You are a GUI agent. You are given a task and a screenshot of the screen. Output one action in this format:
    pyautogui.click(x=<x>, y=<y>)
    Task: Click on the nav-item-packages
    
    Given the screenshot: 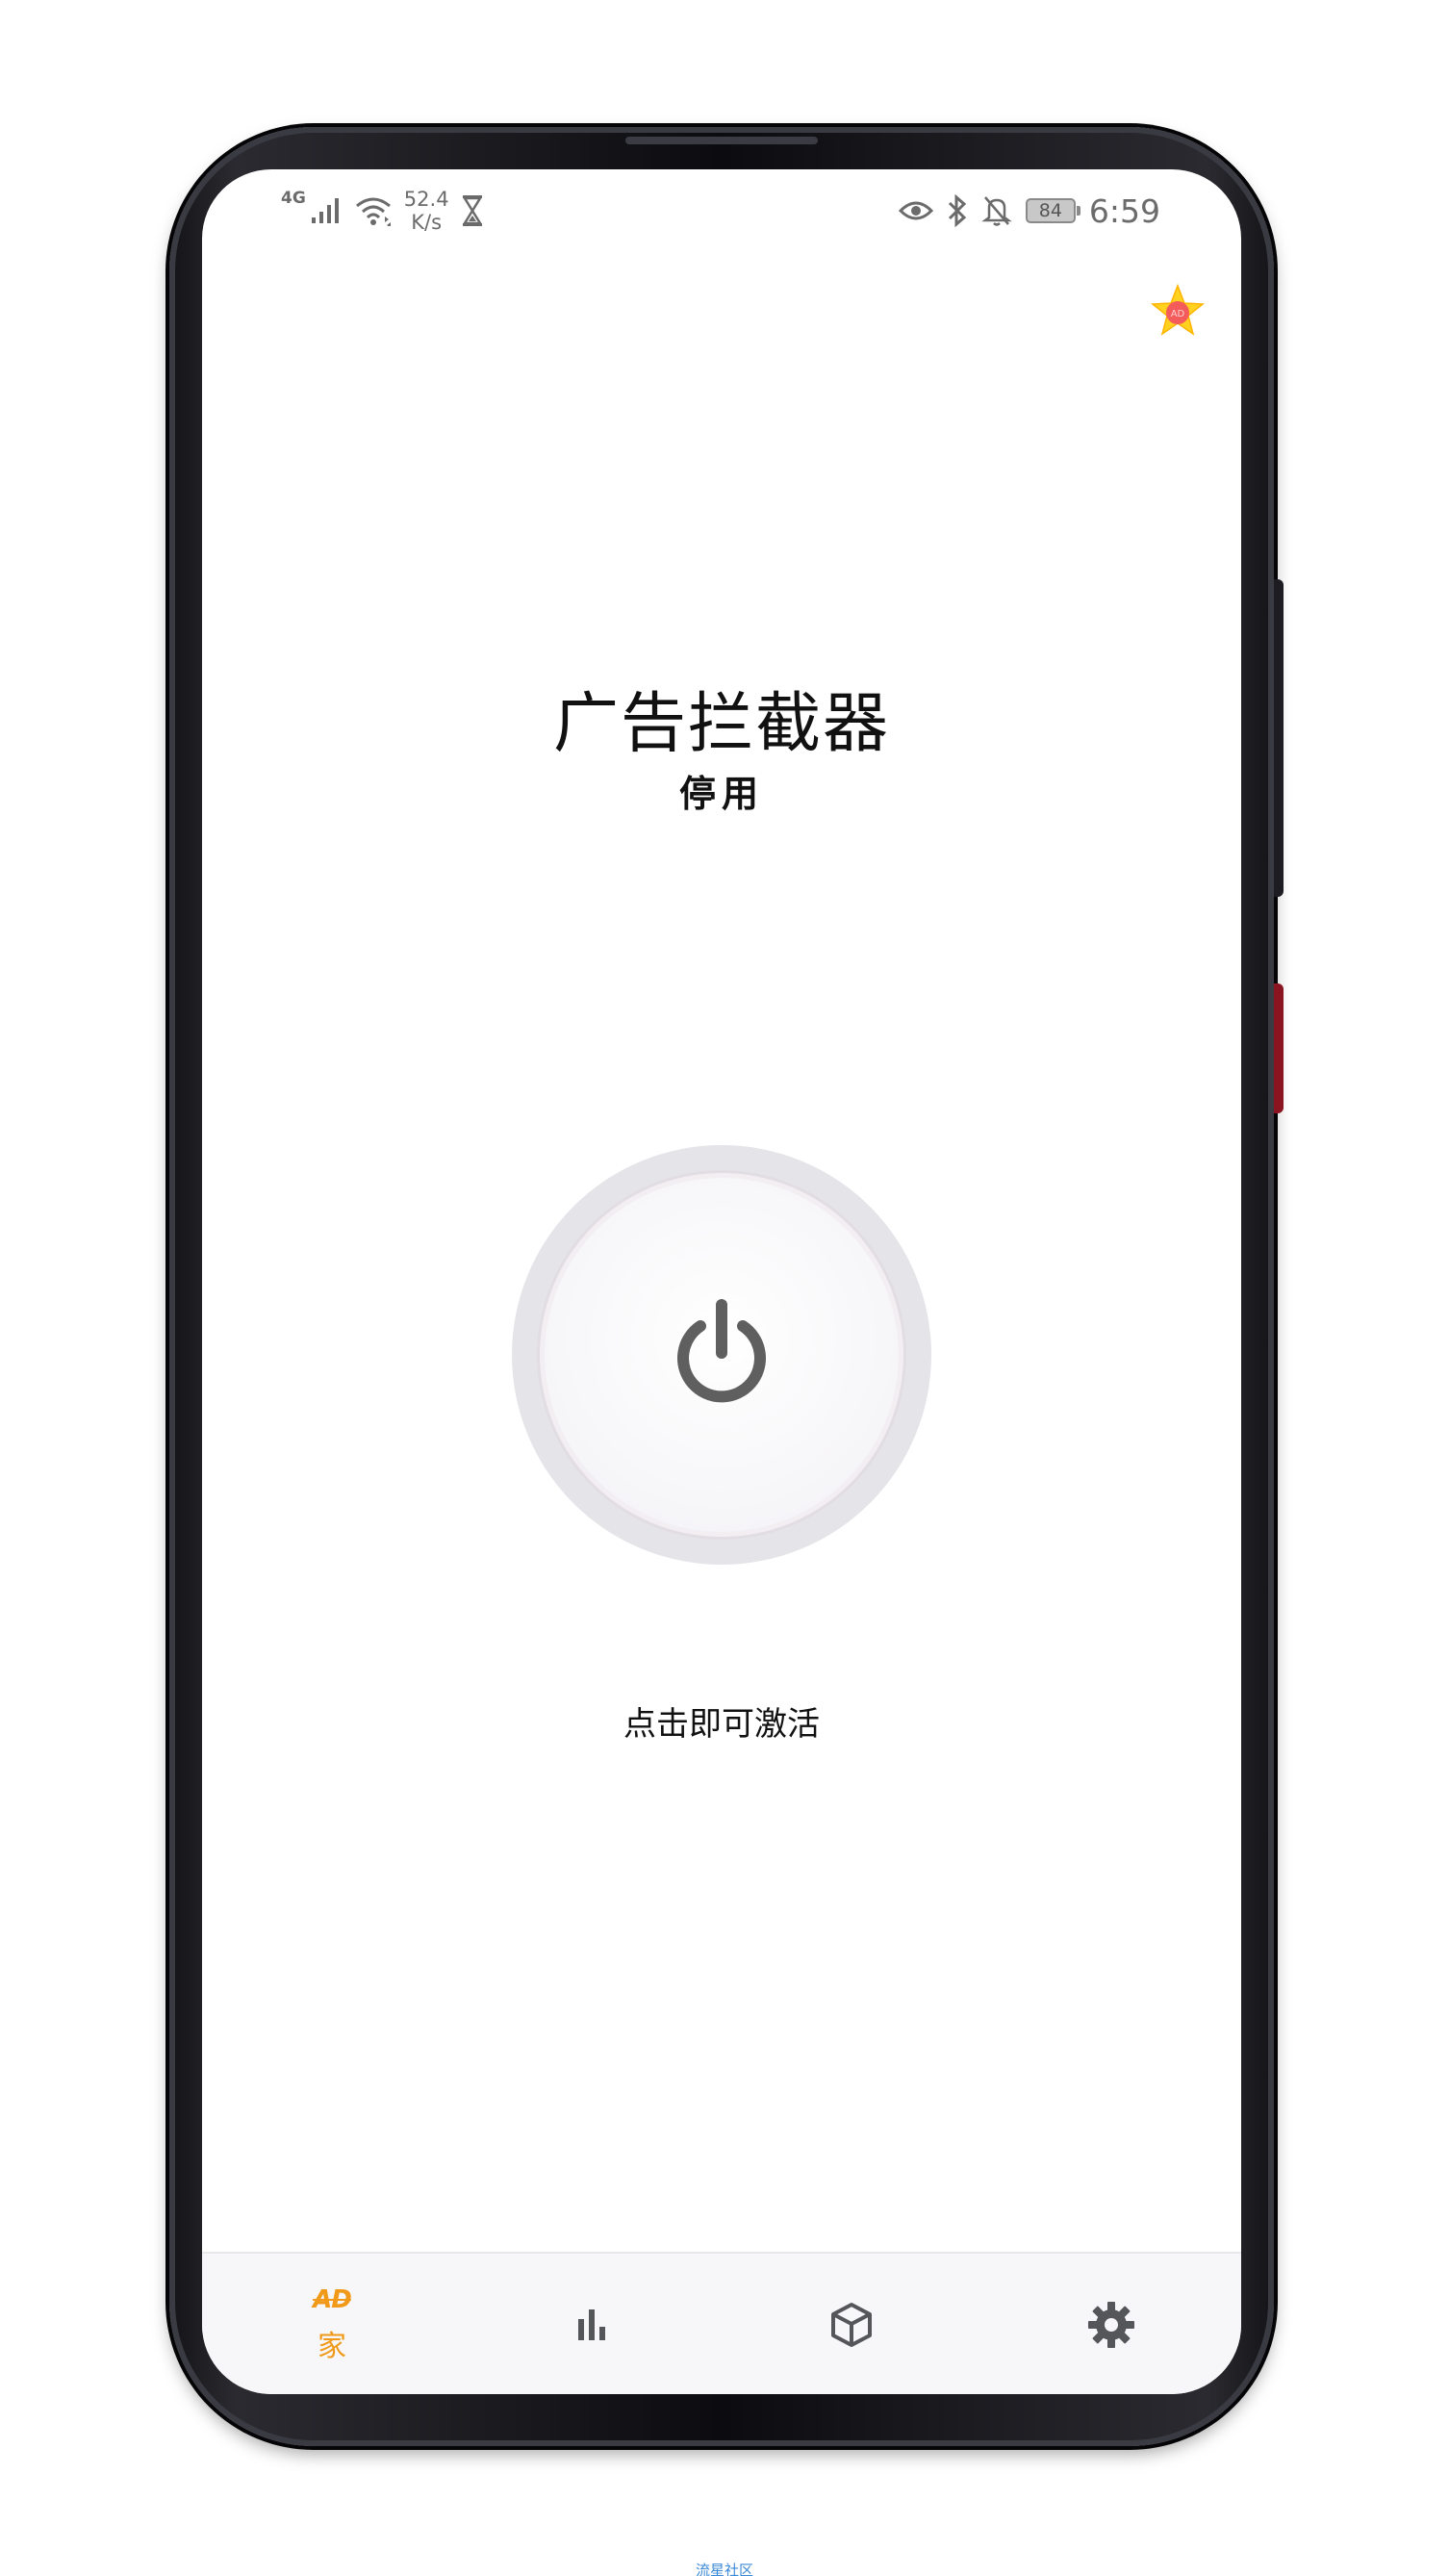 What is the action you would take?
    pyautogui.click(x=851, y=2324)
    